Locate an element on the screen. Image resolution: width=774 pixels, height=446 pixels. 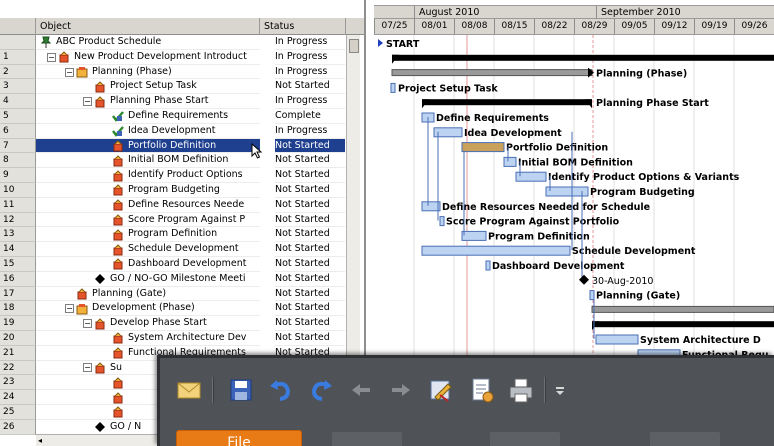
row-number: 12 is located at coordinates (18, 220).